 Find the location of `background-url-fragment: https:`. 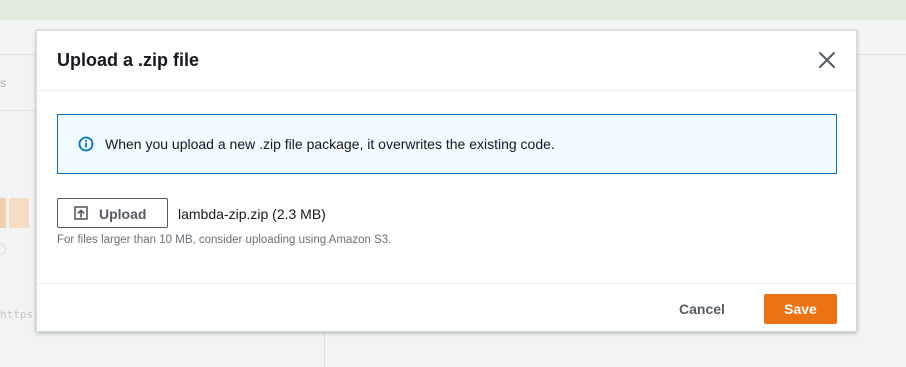

background-url-fragment: https: is located at coordinates (20, 314).